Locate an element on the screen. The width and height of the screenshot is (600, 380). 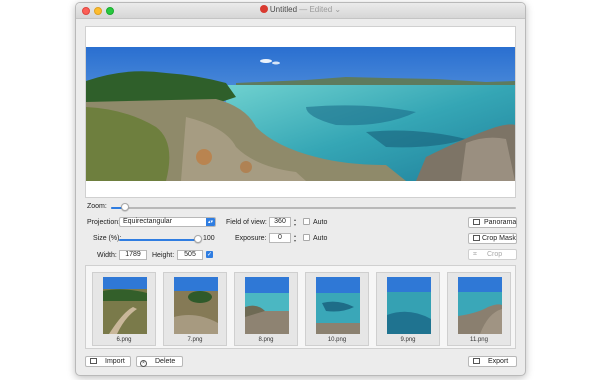
document-icon is located at coordinates (263, 9).